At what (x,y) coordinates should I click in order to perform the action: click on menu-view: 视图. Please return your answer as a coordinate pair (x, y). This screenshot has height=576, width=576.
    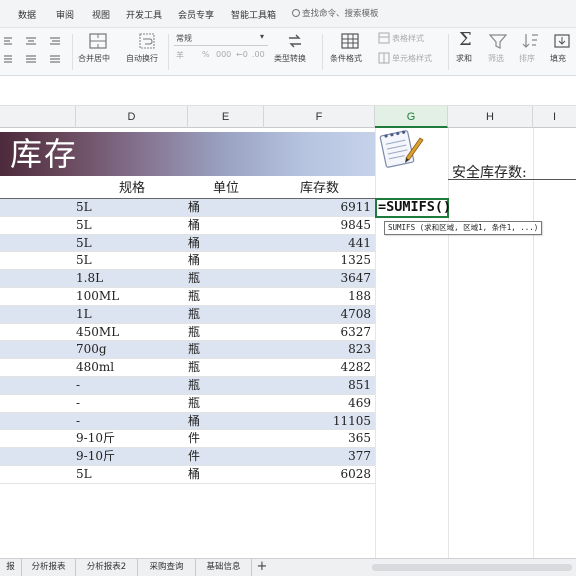
    Looking at the image, I should click on (101, 14).